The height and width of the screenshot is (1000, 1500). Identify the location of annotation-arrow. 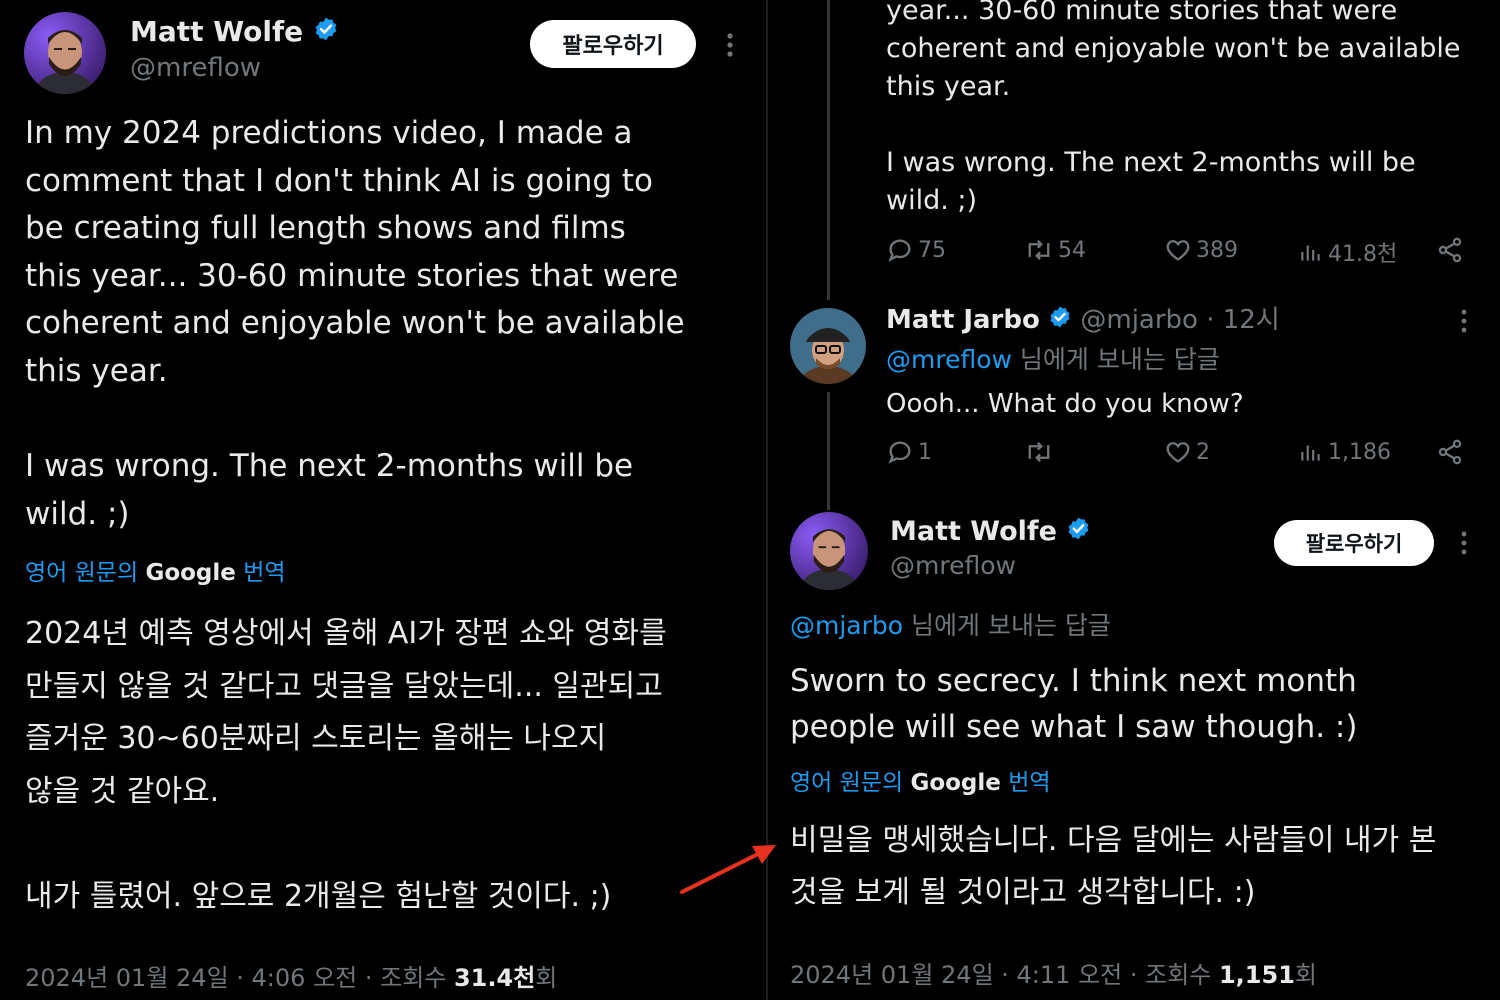
(728, 869).